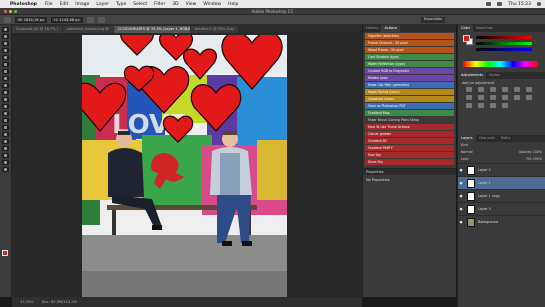  Describe the element at coordinates (101, 19) in the screenshot. I see `commit-transform-icon` at that location.